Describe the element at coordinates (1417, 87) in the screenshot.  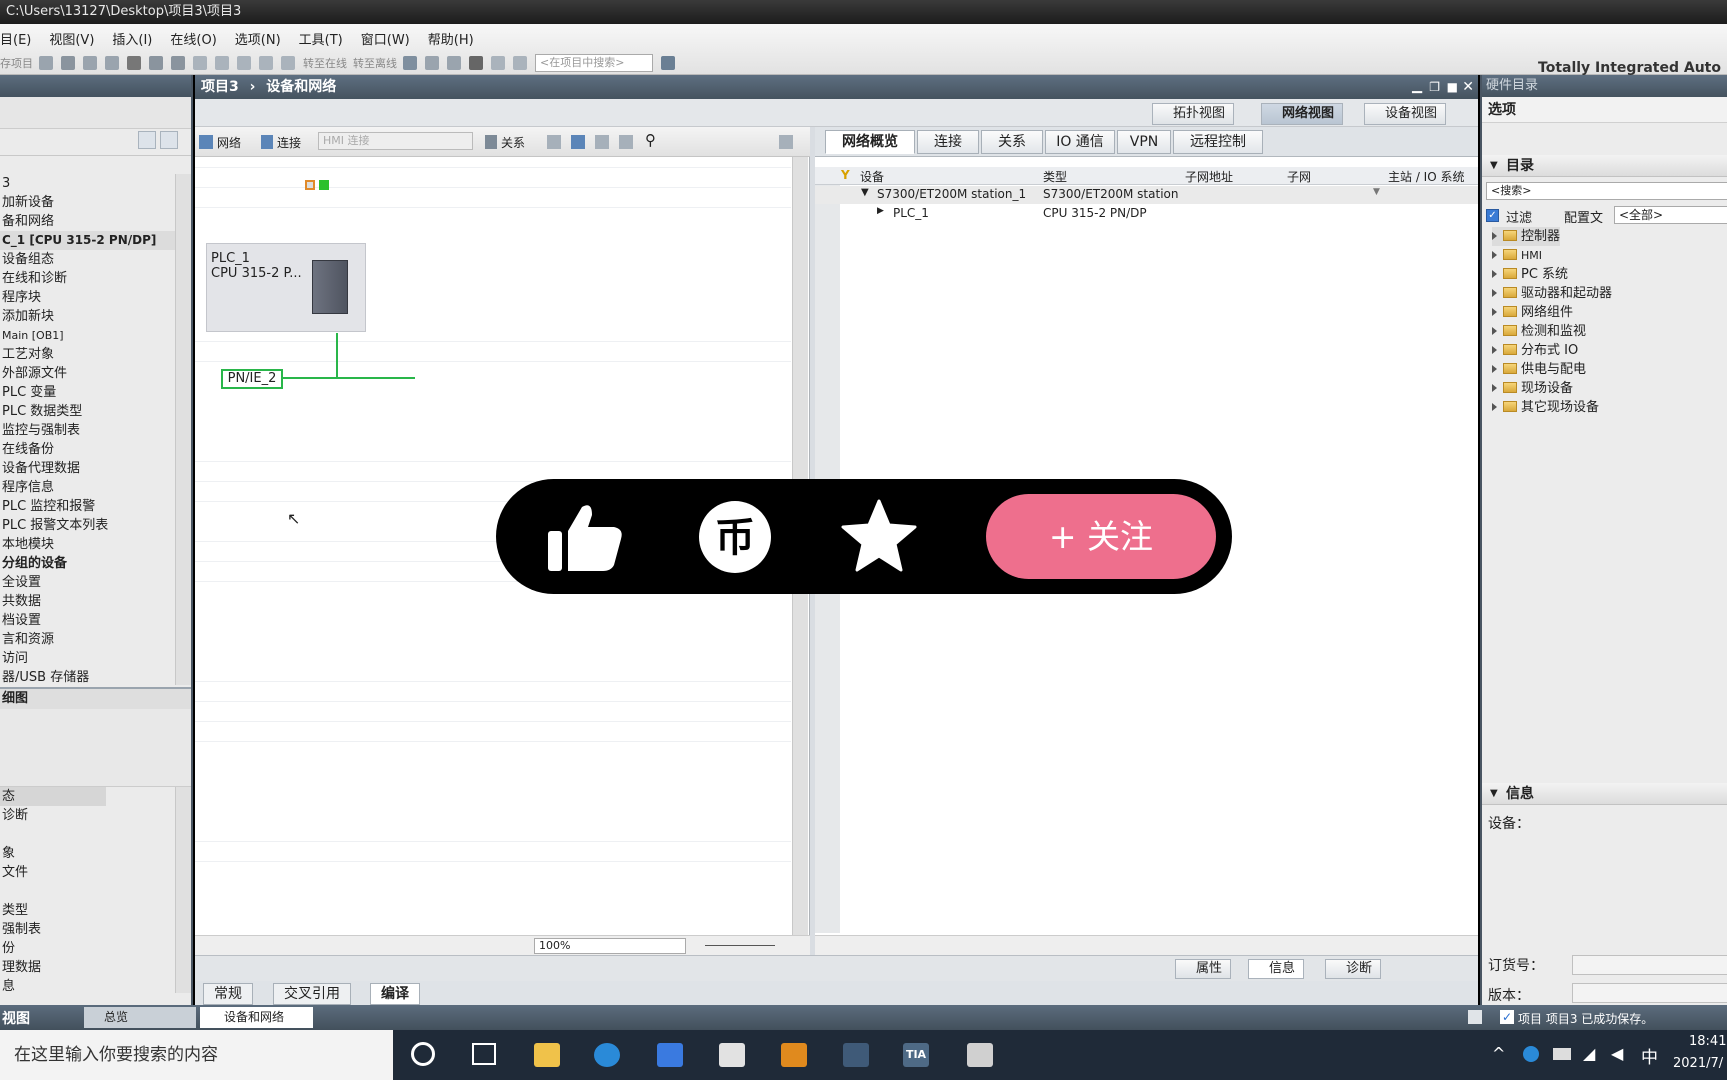
I see `minimize-icon: ▁` at that location.